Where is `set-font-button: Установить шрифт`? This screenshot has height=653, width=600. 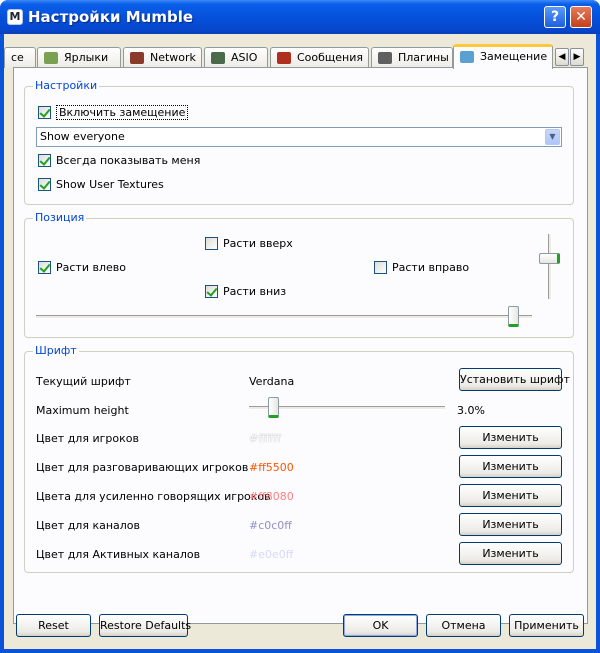 set-font-button: Установить шрифт is located at coordinates (514, 379).